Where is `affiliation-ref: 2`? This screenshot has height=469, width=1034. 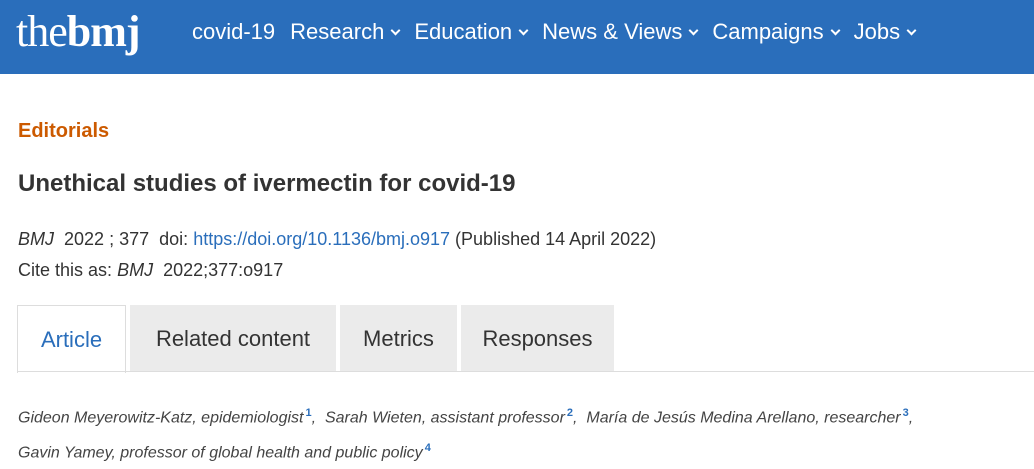 affiliation-ref: 2 is located at coordinates (570, 413).